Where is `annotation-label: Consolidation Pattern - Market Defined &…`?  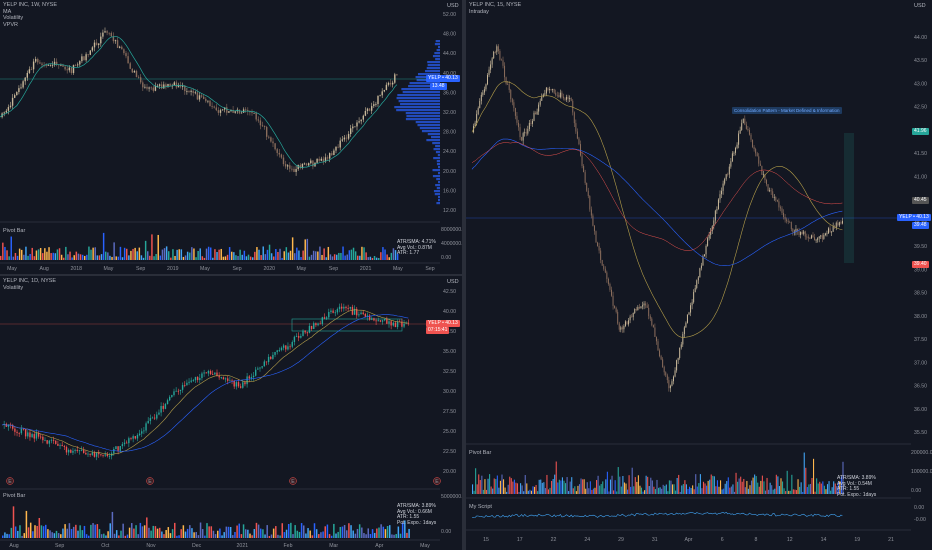 annotation-label: Consolidation Pattern - Market Defined &… is located at coordinates (787, 110).